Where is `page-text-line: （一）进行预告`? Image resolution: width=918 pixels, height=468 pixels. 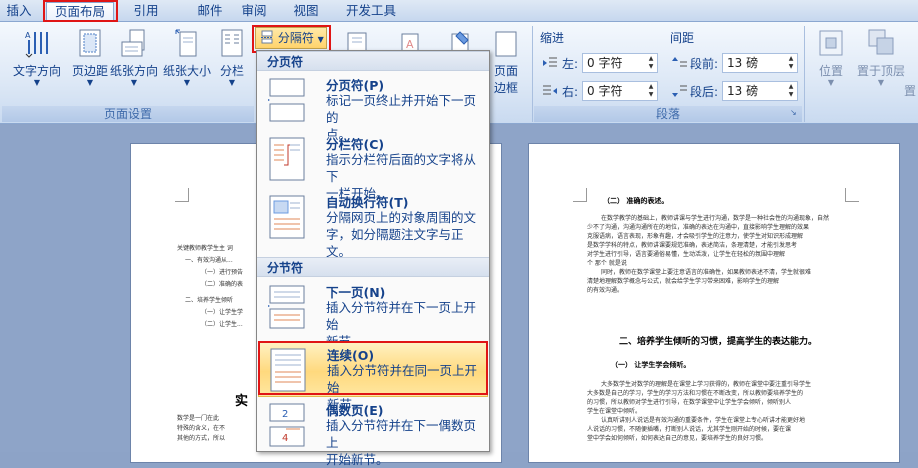 page-text-line: （一）进行预告 is located at coordinates (222, 272).